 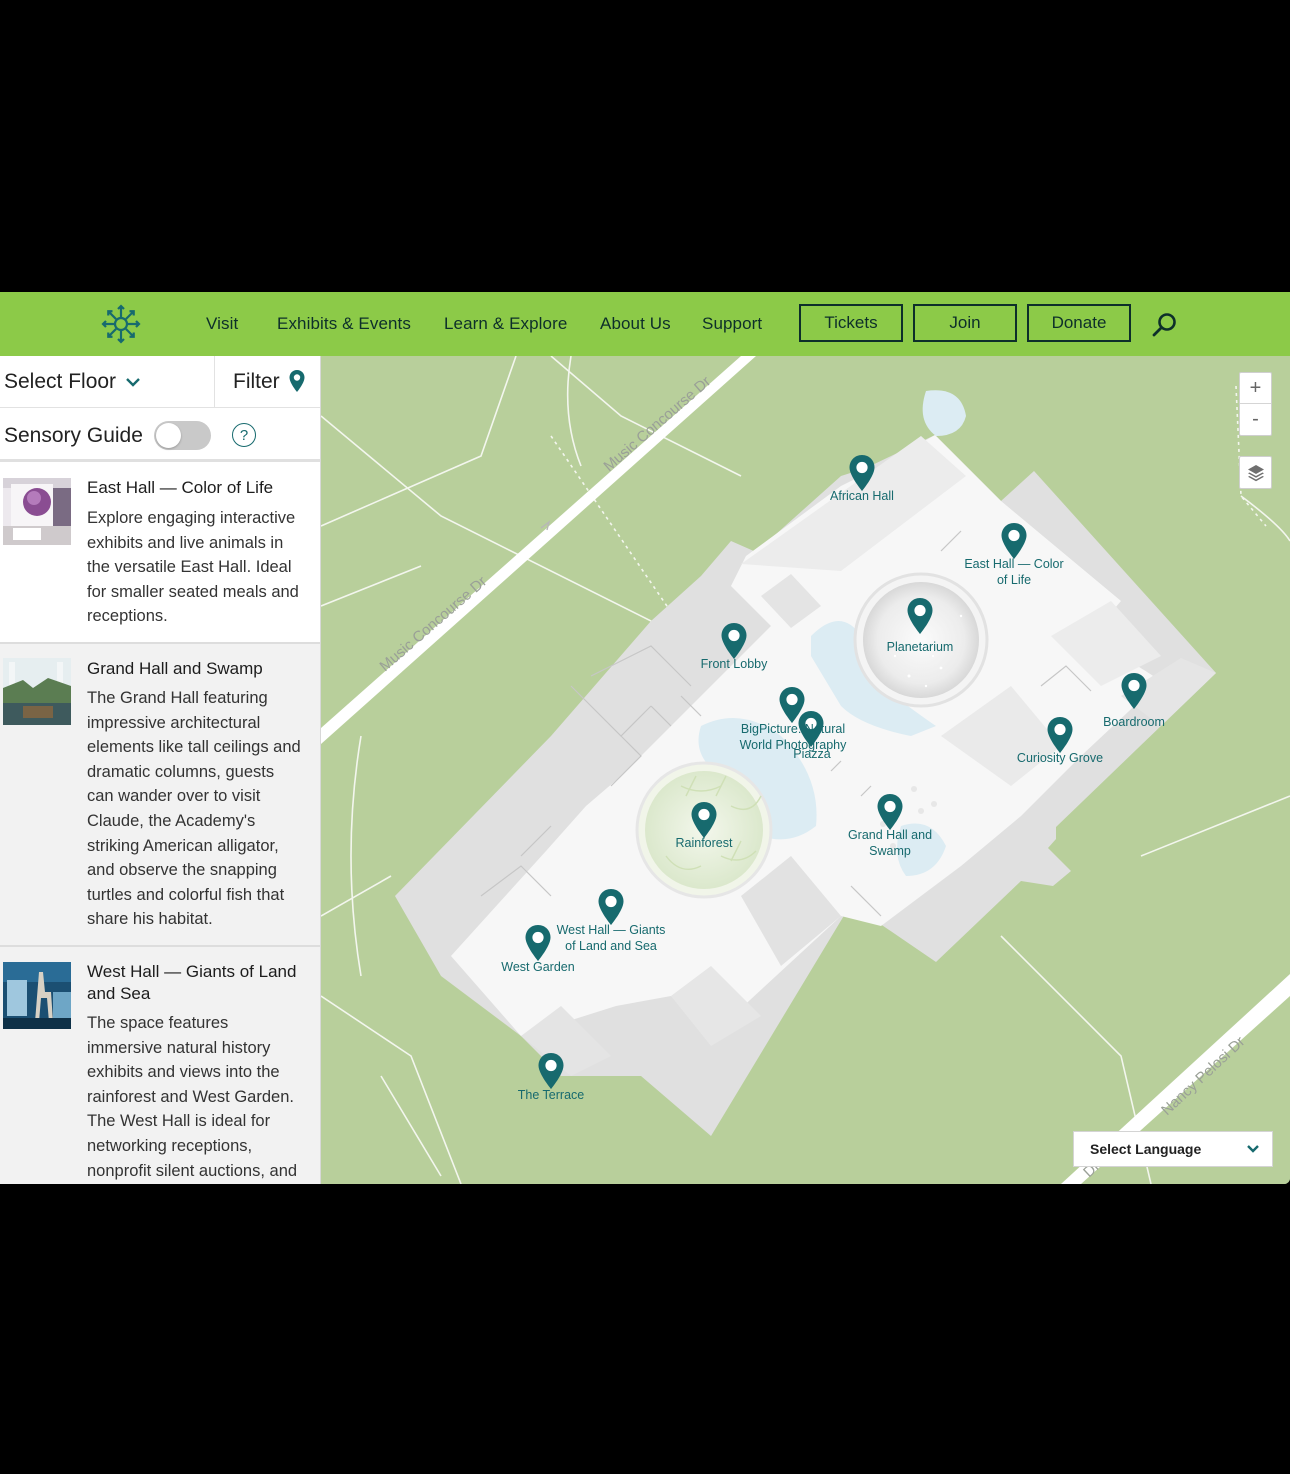 What do you see at coordinates (244, 435) in the screenshot?
I see `help-icon: ?` at bounding box center [244, 435].